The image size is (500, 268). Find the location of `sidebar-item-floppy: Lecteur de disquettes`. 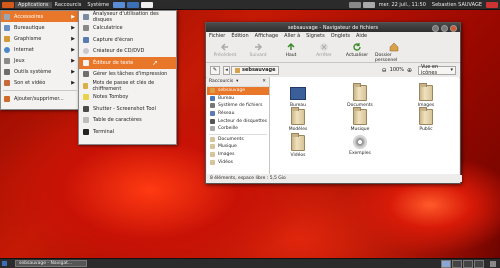

sidebar-item-floppy: Lecteur de disquettes is located at coordinates (238, 121).